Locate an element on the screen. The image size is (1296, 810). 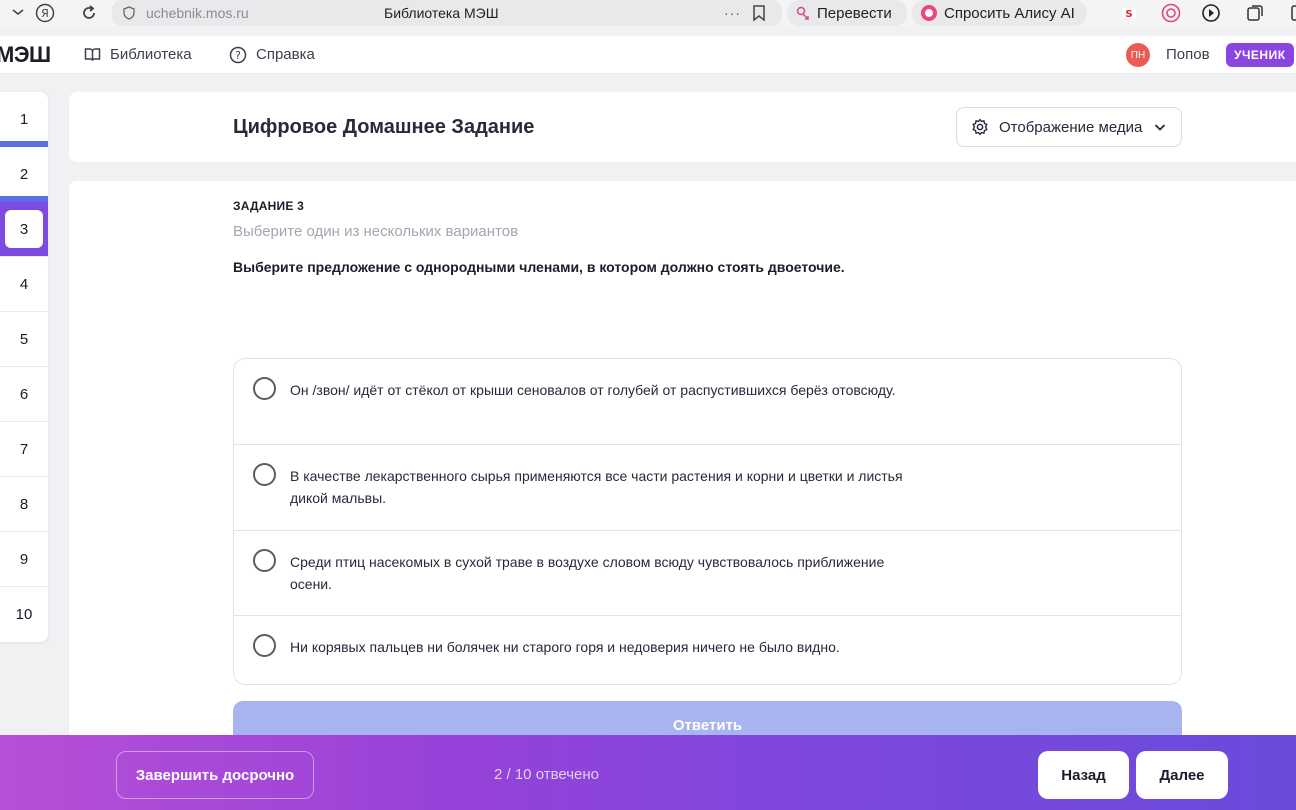
yandex-icon: Я is located at coordinates (45, 13).